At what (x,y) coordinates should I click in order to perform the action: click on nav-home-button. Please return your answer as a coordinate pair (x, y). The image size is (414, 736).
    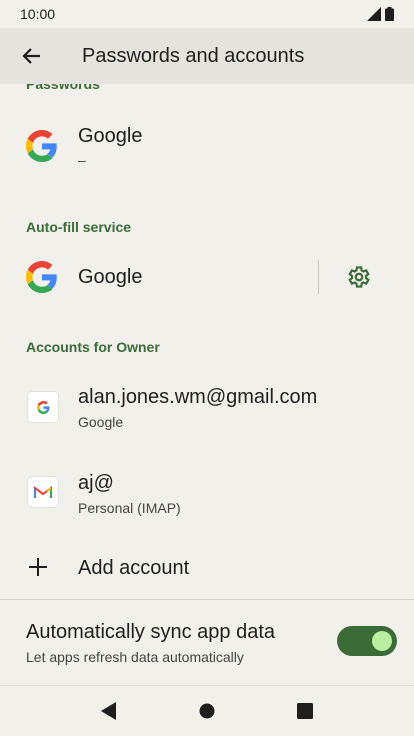
    Looking at the image, I should click on (207, 711).